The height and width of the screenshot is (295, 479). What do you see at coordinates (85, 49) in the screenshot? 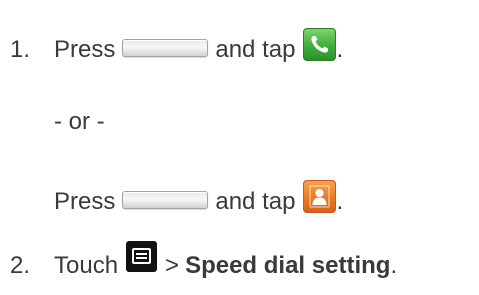
I see `step-1-press-text: Press` at bounding box center [85, 49].